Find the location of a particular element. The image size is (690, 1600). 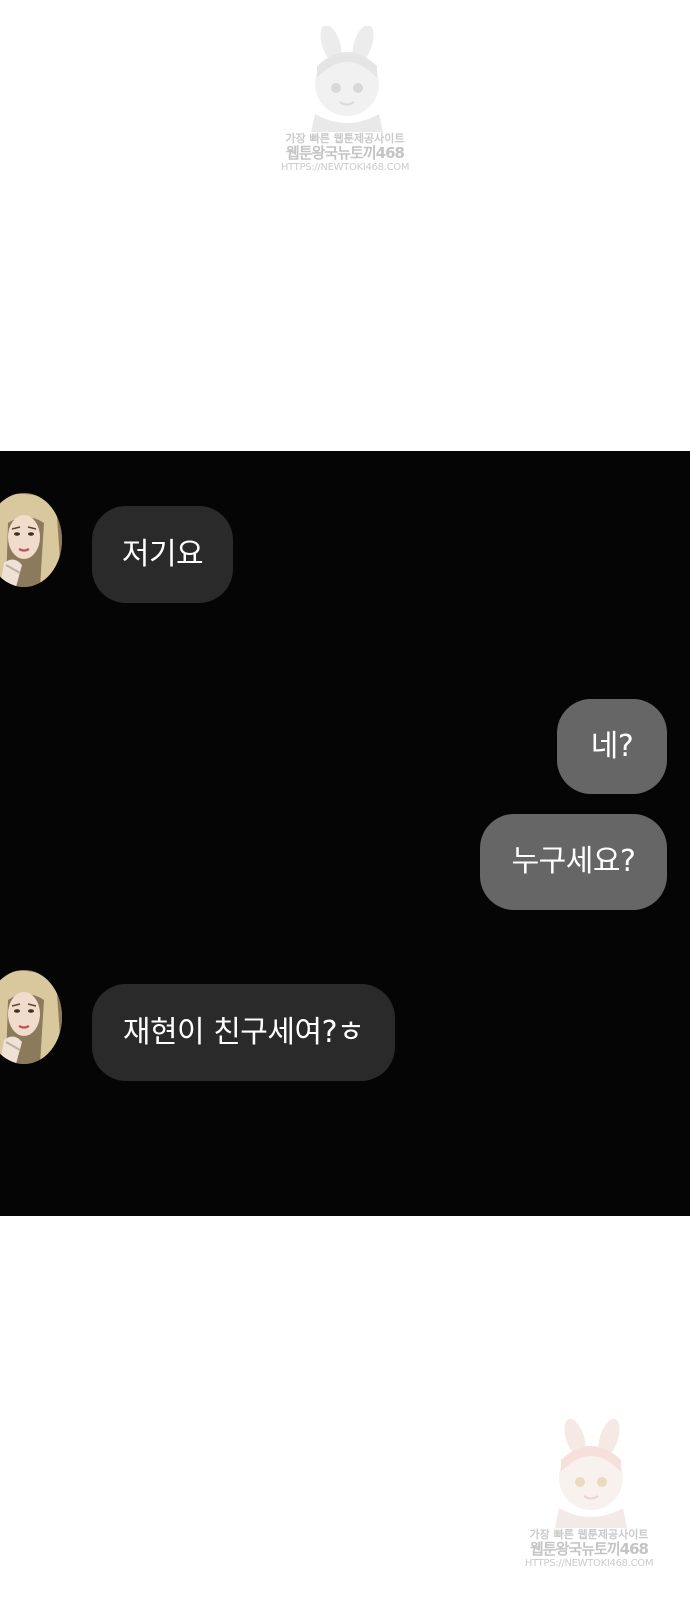

message-bubble-outgoing: 누구세요? is located at coordinates (573, 862).